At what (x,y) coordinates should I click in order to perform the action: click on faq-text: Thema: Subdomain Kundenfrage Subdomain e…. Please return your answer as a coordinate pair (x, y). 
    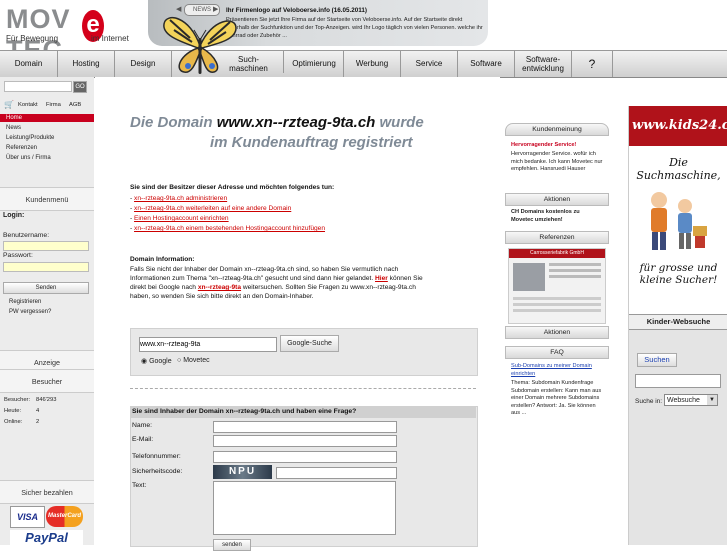
    Looking at the image, I should click on (556, 398).